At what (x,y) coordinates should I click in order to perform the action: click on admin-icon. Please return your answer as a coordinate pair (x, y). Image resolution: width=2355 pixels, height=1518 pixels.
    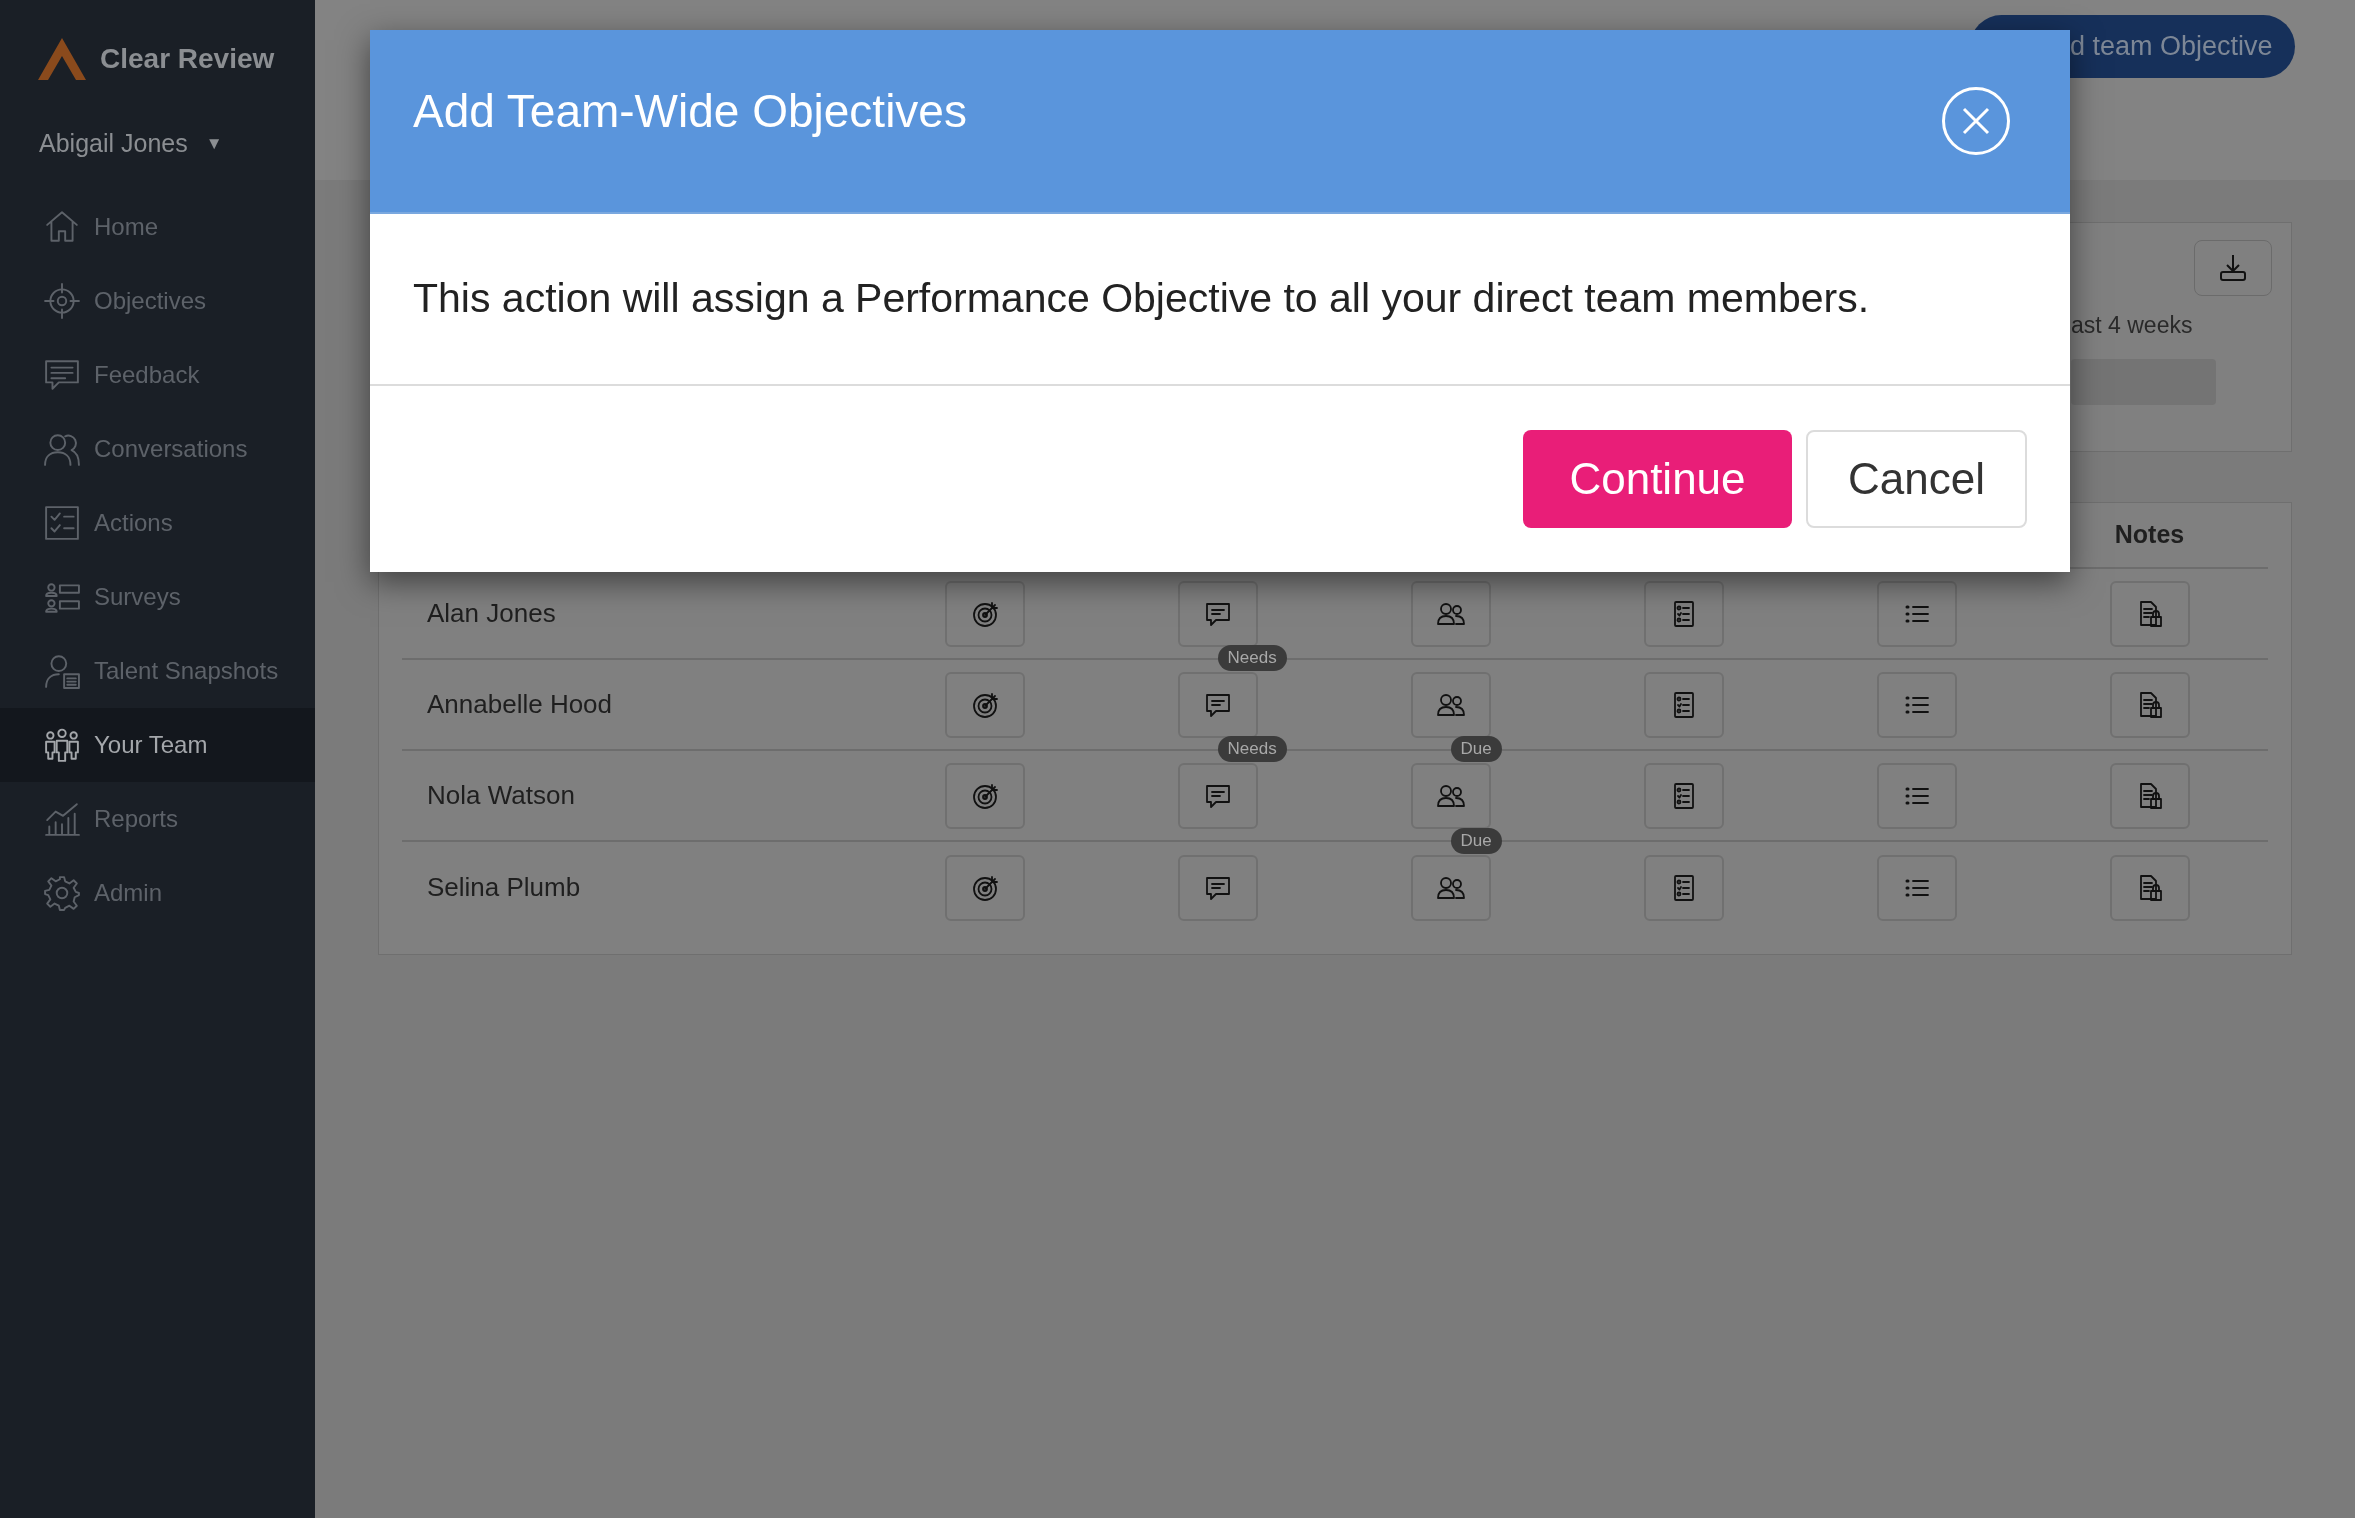
    Looking at the image, I should click on (62, 893).